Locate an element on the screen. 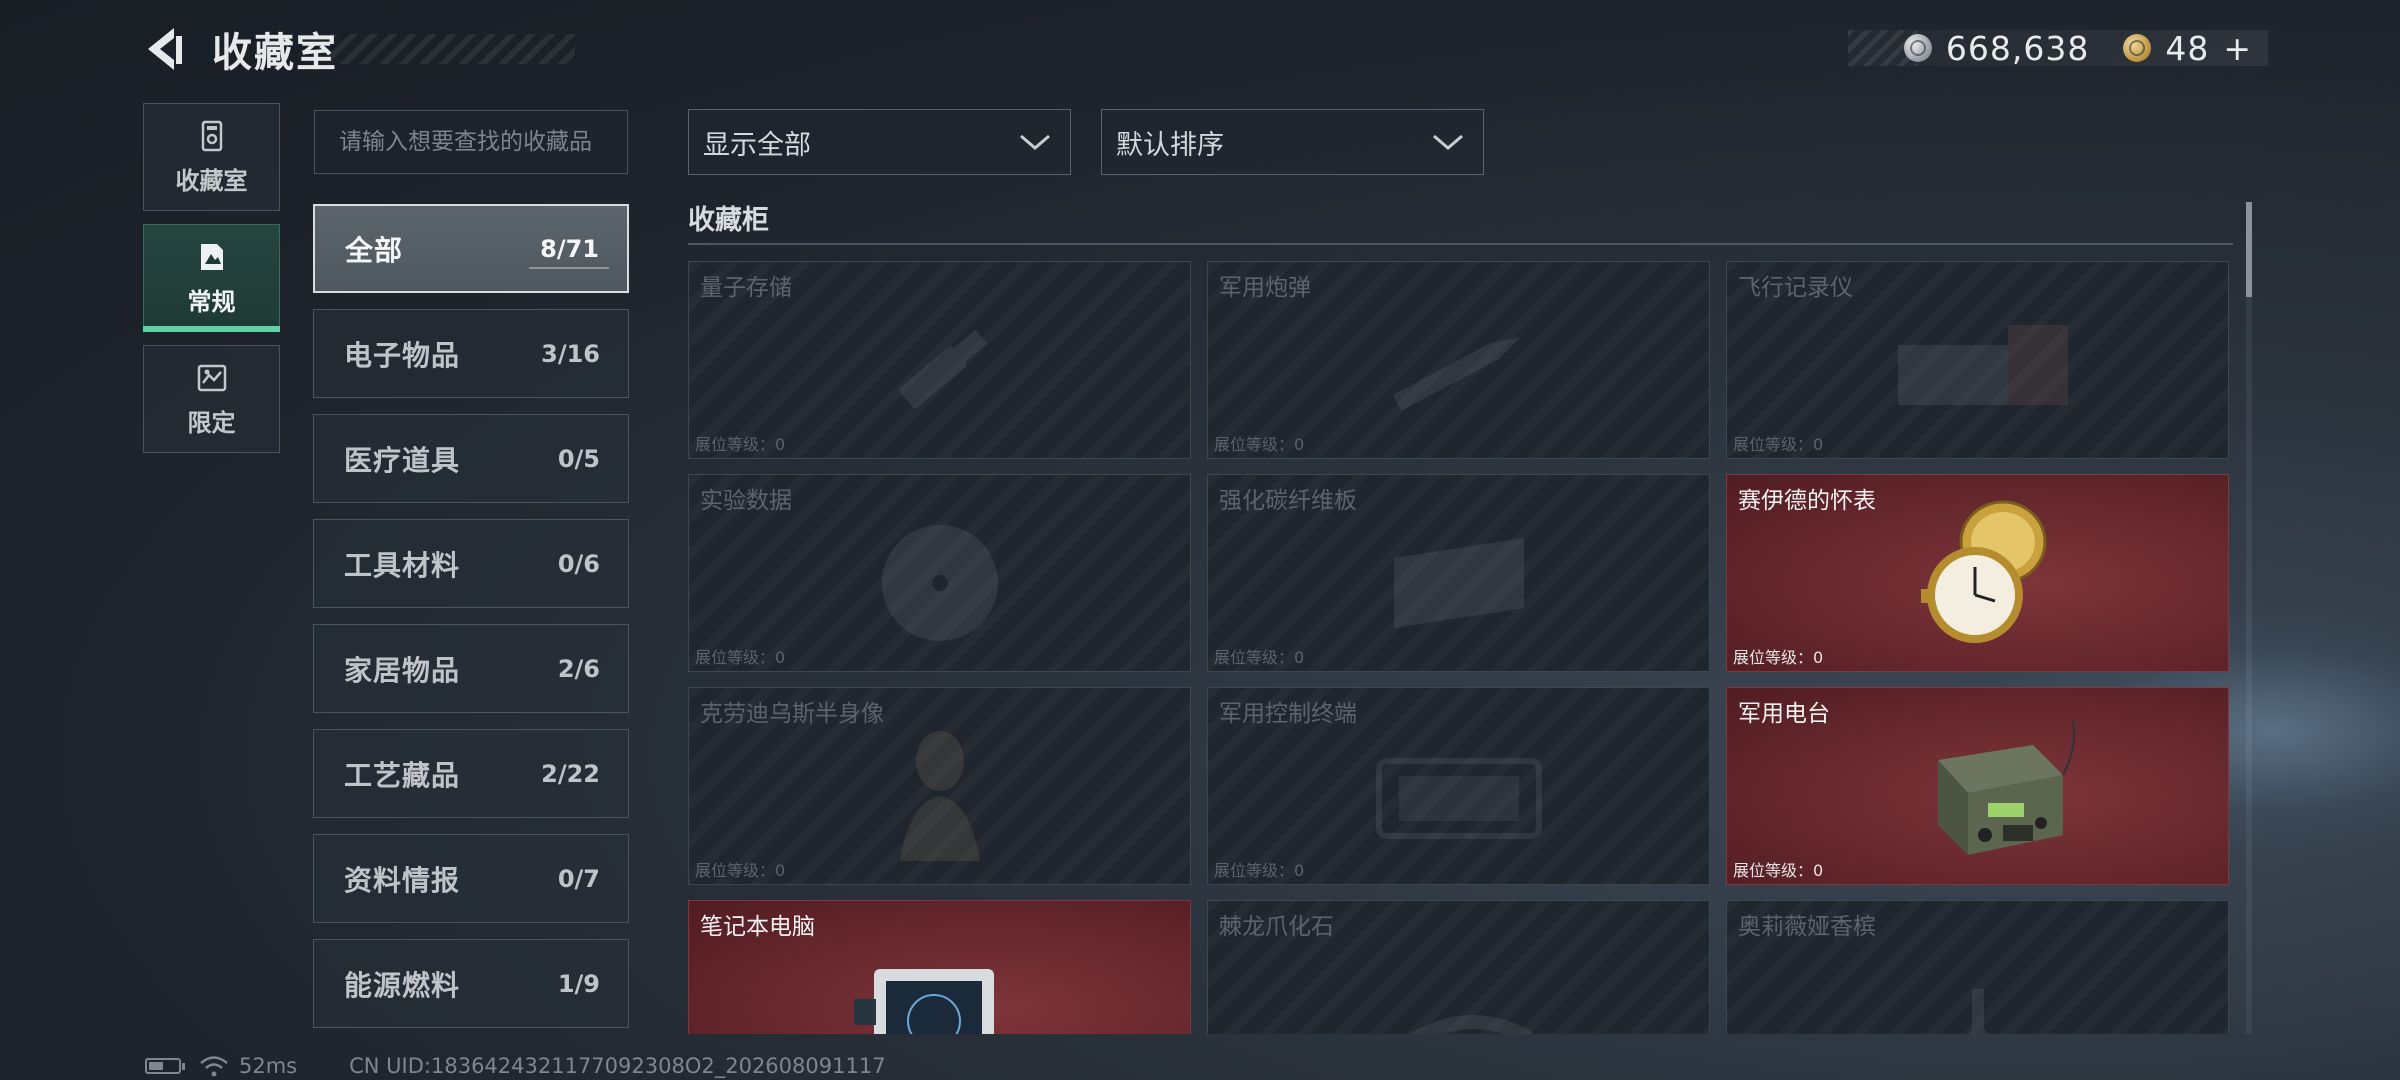 The height and width of the screenshot is (1080, 2400). category-name: 电子物品 is located at coordinates (402, 355).